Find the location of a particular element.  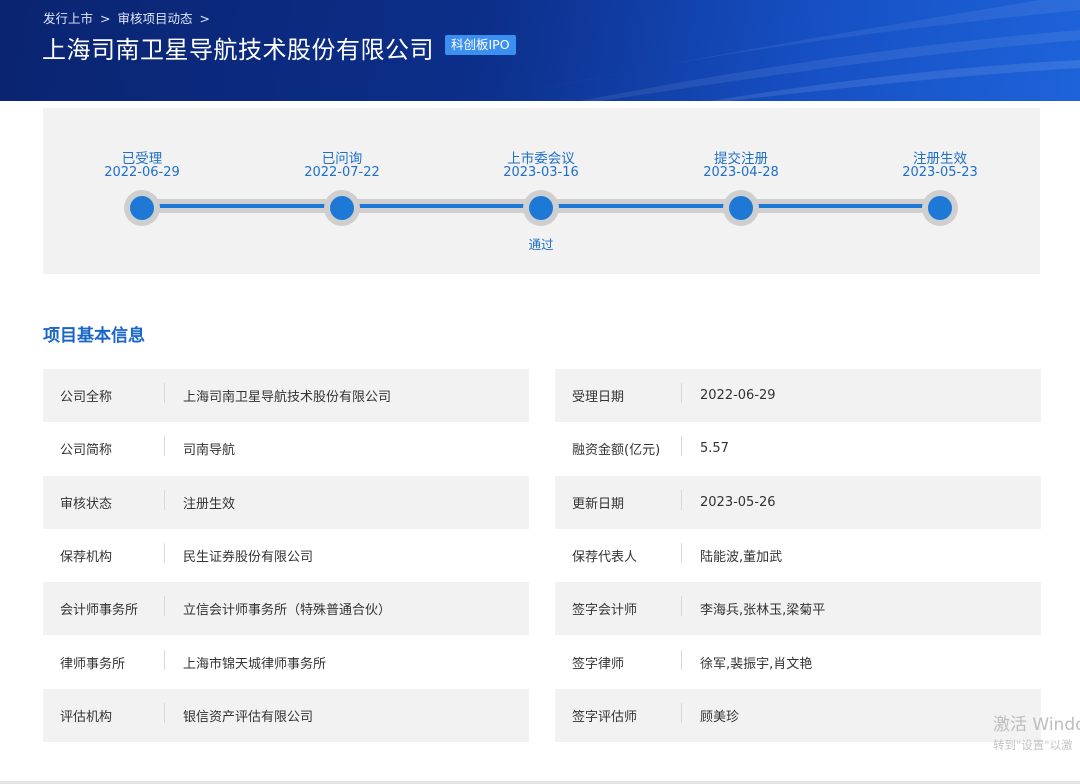

breadcrumb-item-listing: 发行上市 is located at coordinates (68, 17).